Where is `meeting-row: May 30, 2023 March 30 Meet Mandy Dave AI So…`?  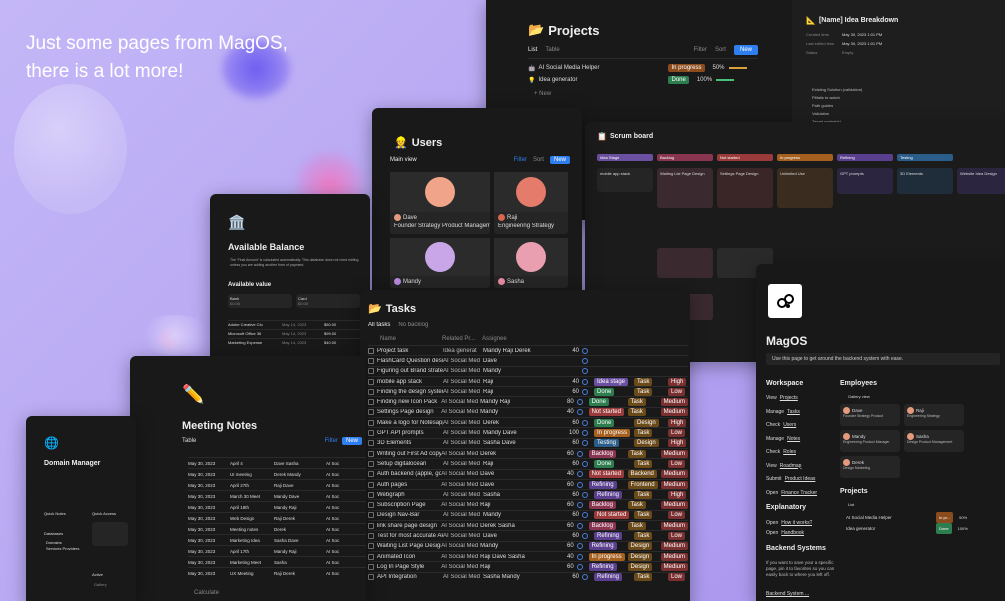
meeting-row: May 30, 2023 March 30 Meet Mandy Dave AI So… is located at coordinates (277, 495).